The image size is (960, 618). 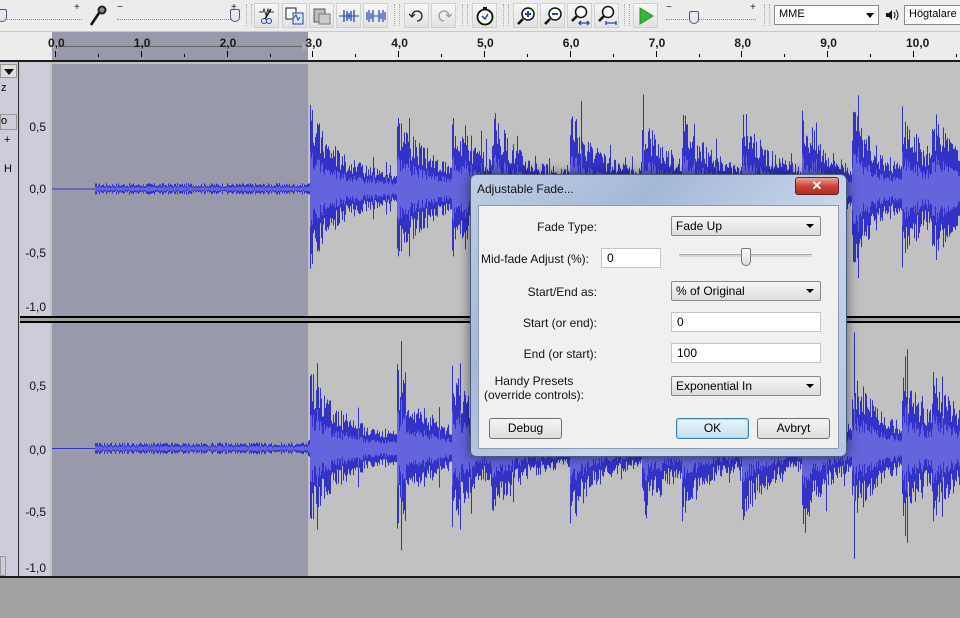 What do you see at coordinates (534, 259) in the screenshot?
I see `mid-fade-label: Mid-fade Adjust (%):` at bounding box center [534, 259].